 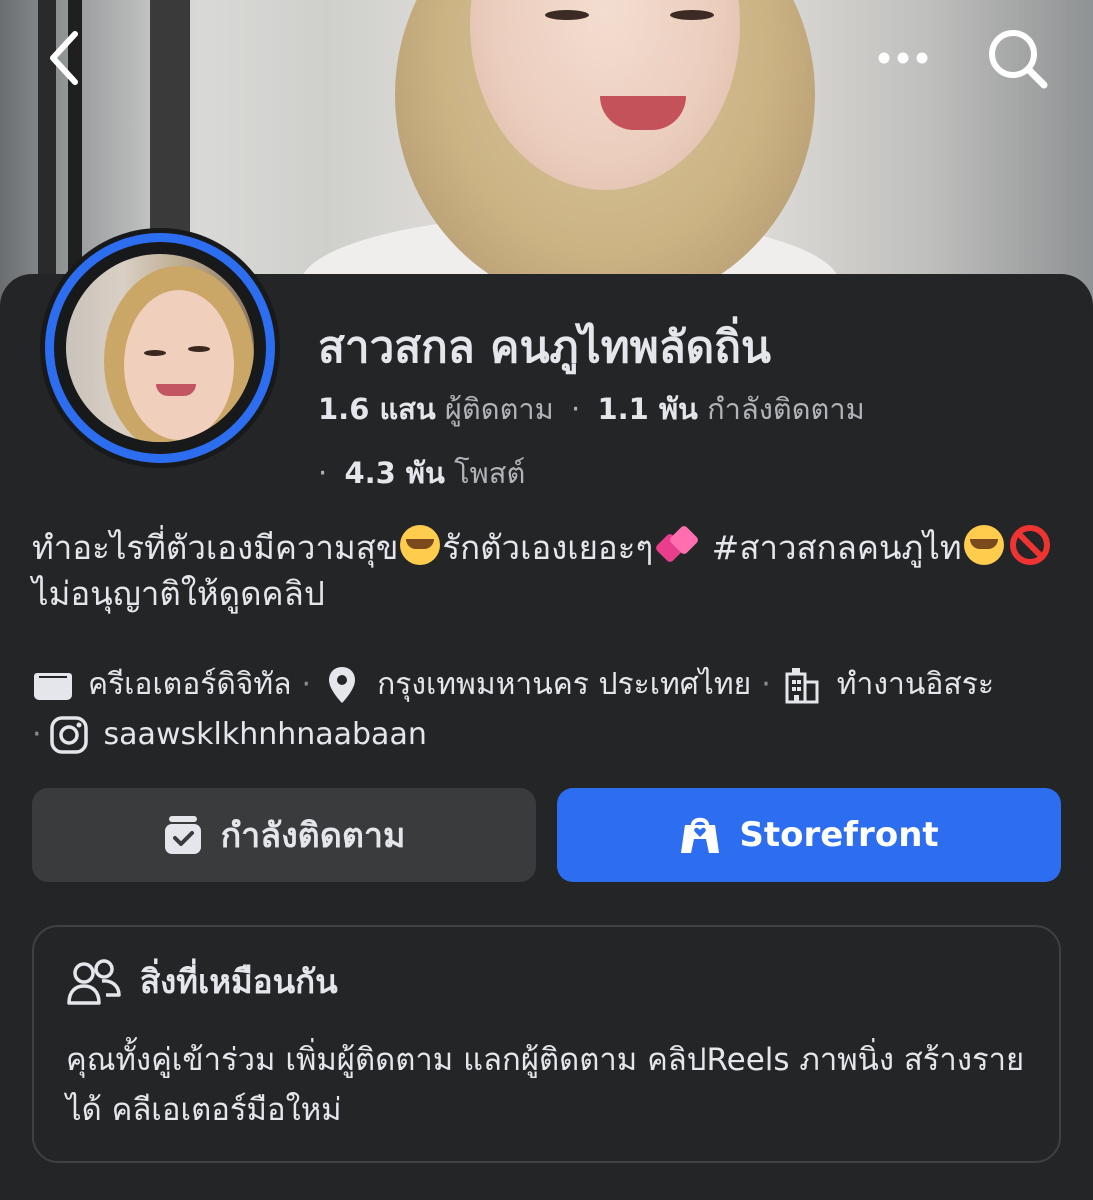 I want to click on following-button-label: กำลังติดตาม, so click(x=313, y=836).